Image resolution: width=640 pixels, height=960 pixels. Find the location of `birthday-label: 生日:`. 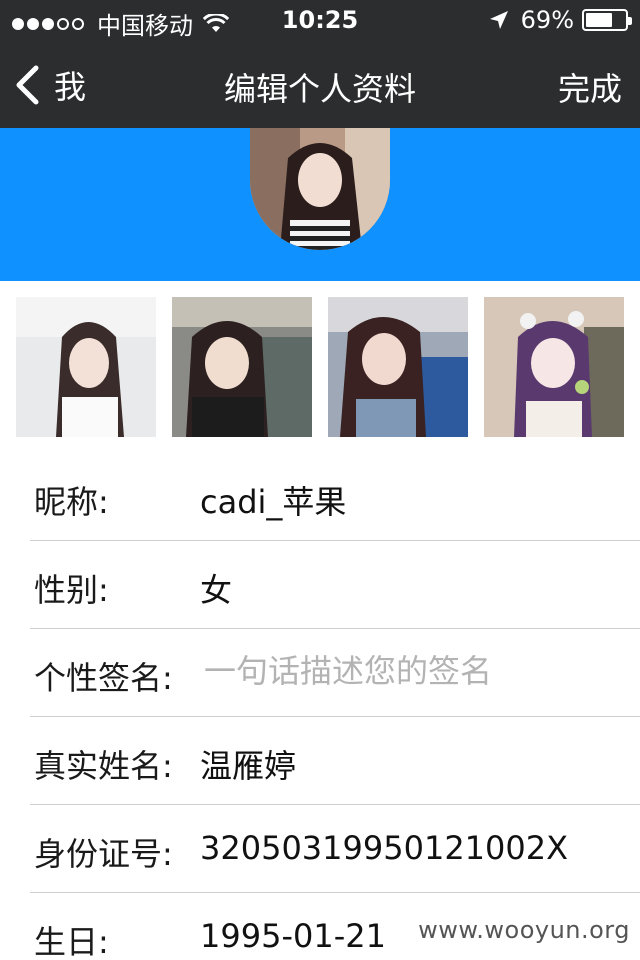

birthday-label: 生日: is located at coordinates (71, 941).